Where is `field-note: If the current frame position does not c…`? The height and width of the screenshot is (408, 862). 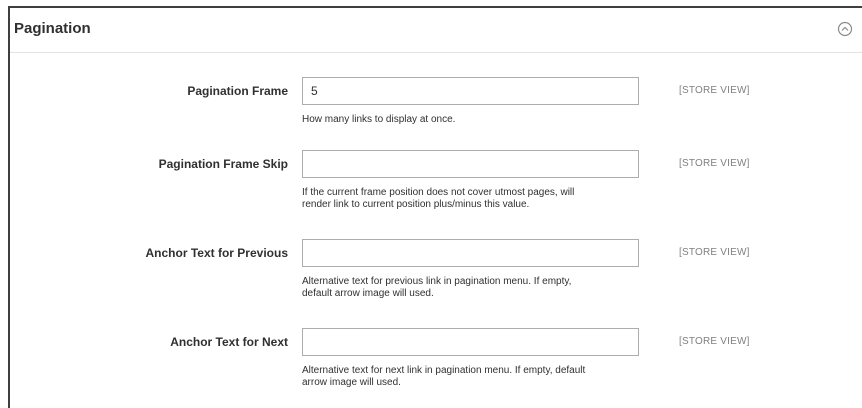 field-note: If the current frame position does not c… is located at coordinates (482, 199).